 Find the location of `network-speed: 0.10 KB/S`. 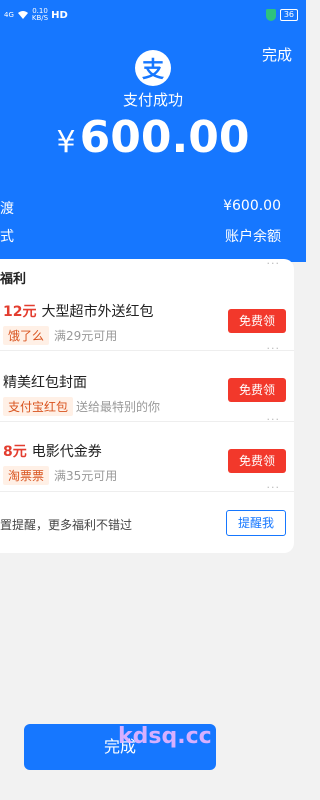

network-speed: 0.10 KB/S is located at coordinates (40, 14).